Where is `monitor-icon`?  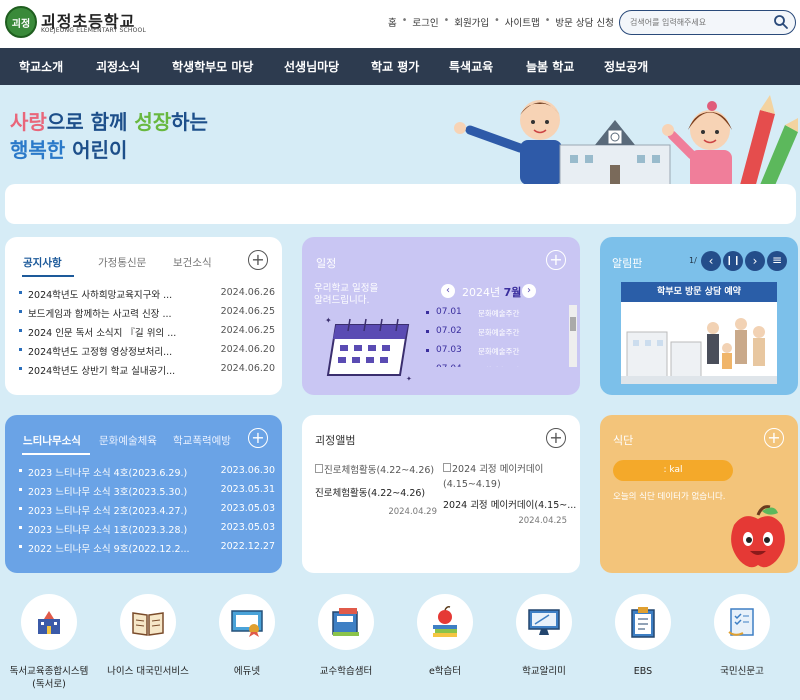 monitor-icon is located at coordinates (544, 622).